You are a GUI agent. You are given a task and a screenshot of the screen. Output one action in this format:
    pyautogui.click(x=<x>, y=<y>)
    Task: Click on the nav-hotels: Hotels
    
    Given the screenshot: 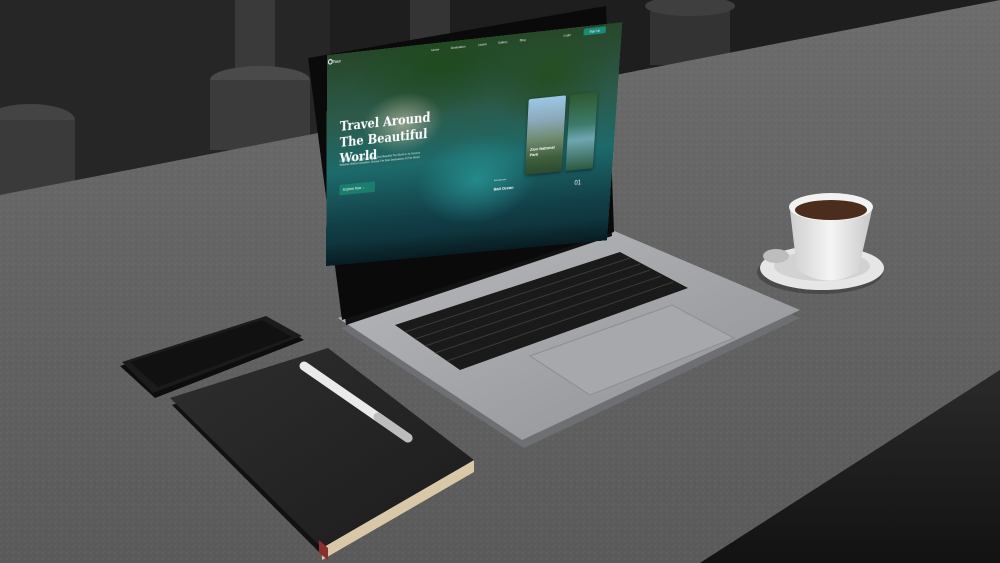 What is the action you would take?
    pyautogui.click(x=482, y=44)
    